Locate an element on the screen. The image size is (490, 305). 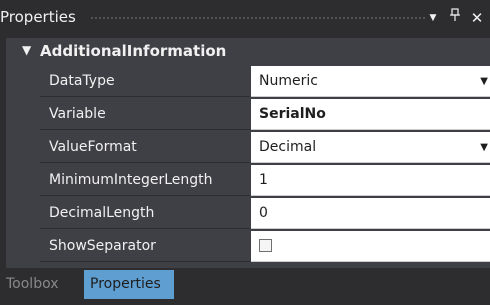
property-row-datatype: DataType Numeric ▼ is located at coordinates (265, 82).